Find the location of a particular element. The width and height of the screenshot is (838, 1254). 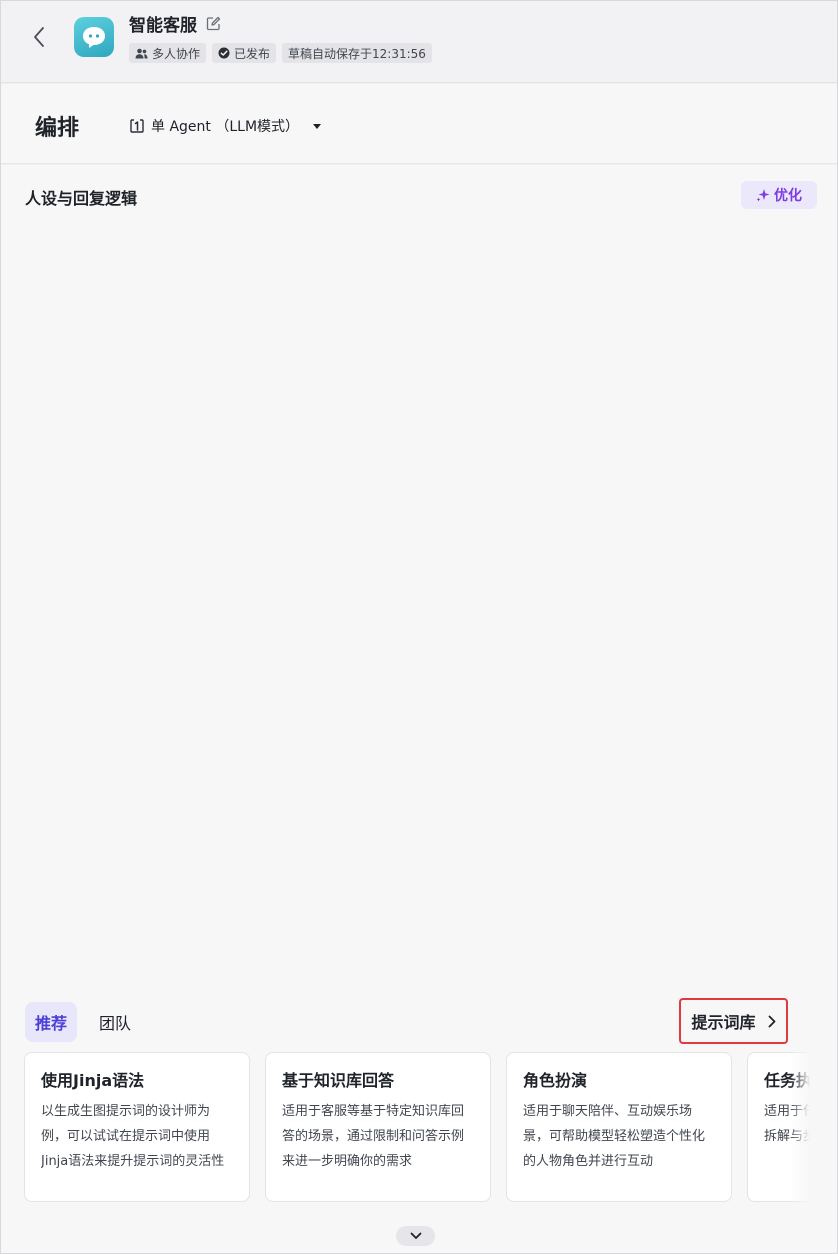

app-title-row: 智能客服 is located at coordinates (175, 23).